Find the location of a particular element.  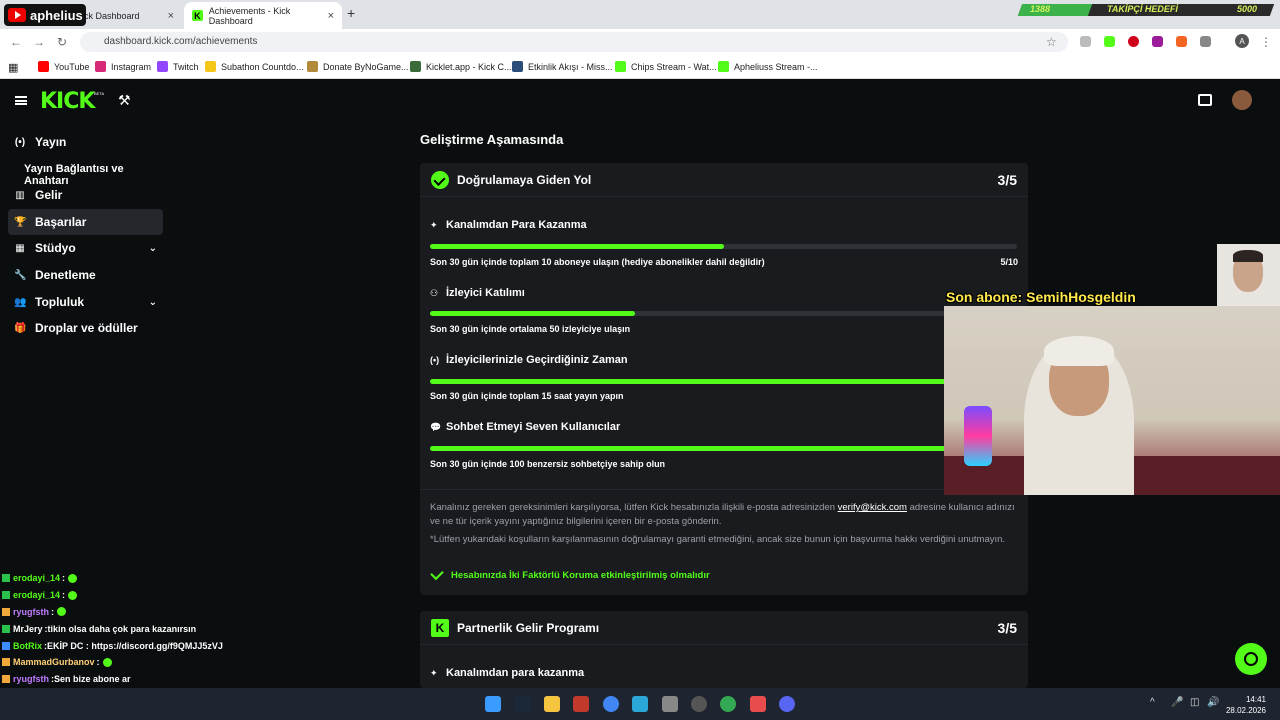

hammer-icon: ⚒ is located at coordinates (124, 100).